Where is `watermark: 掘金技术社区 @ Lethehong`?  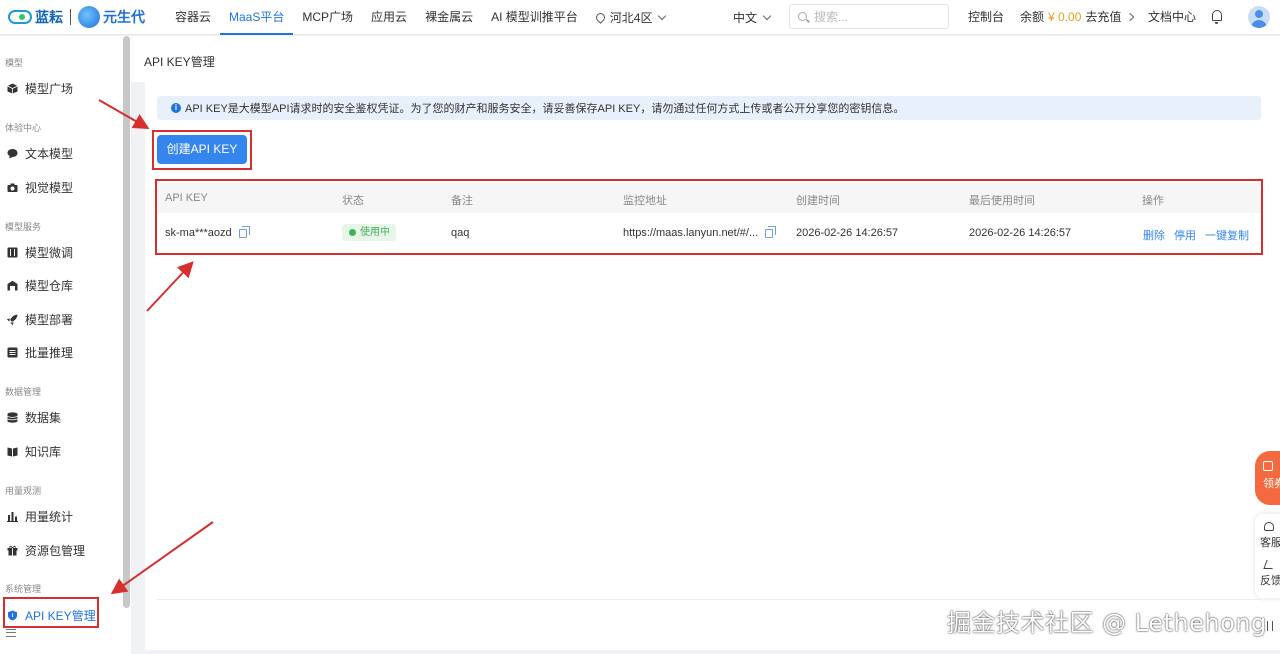 watermark: 掘金技术社区 @ Lethehong is located at coordinates (1107, 623).